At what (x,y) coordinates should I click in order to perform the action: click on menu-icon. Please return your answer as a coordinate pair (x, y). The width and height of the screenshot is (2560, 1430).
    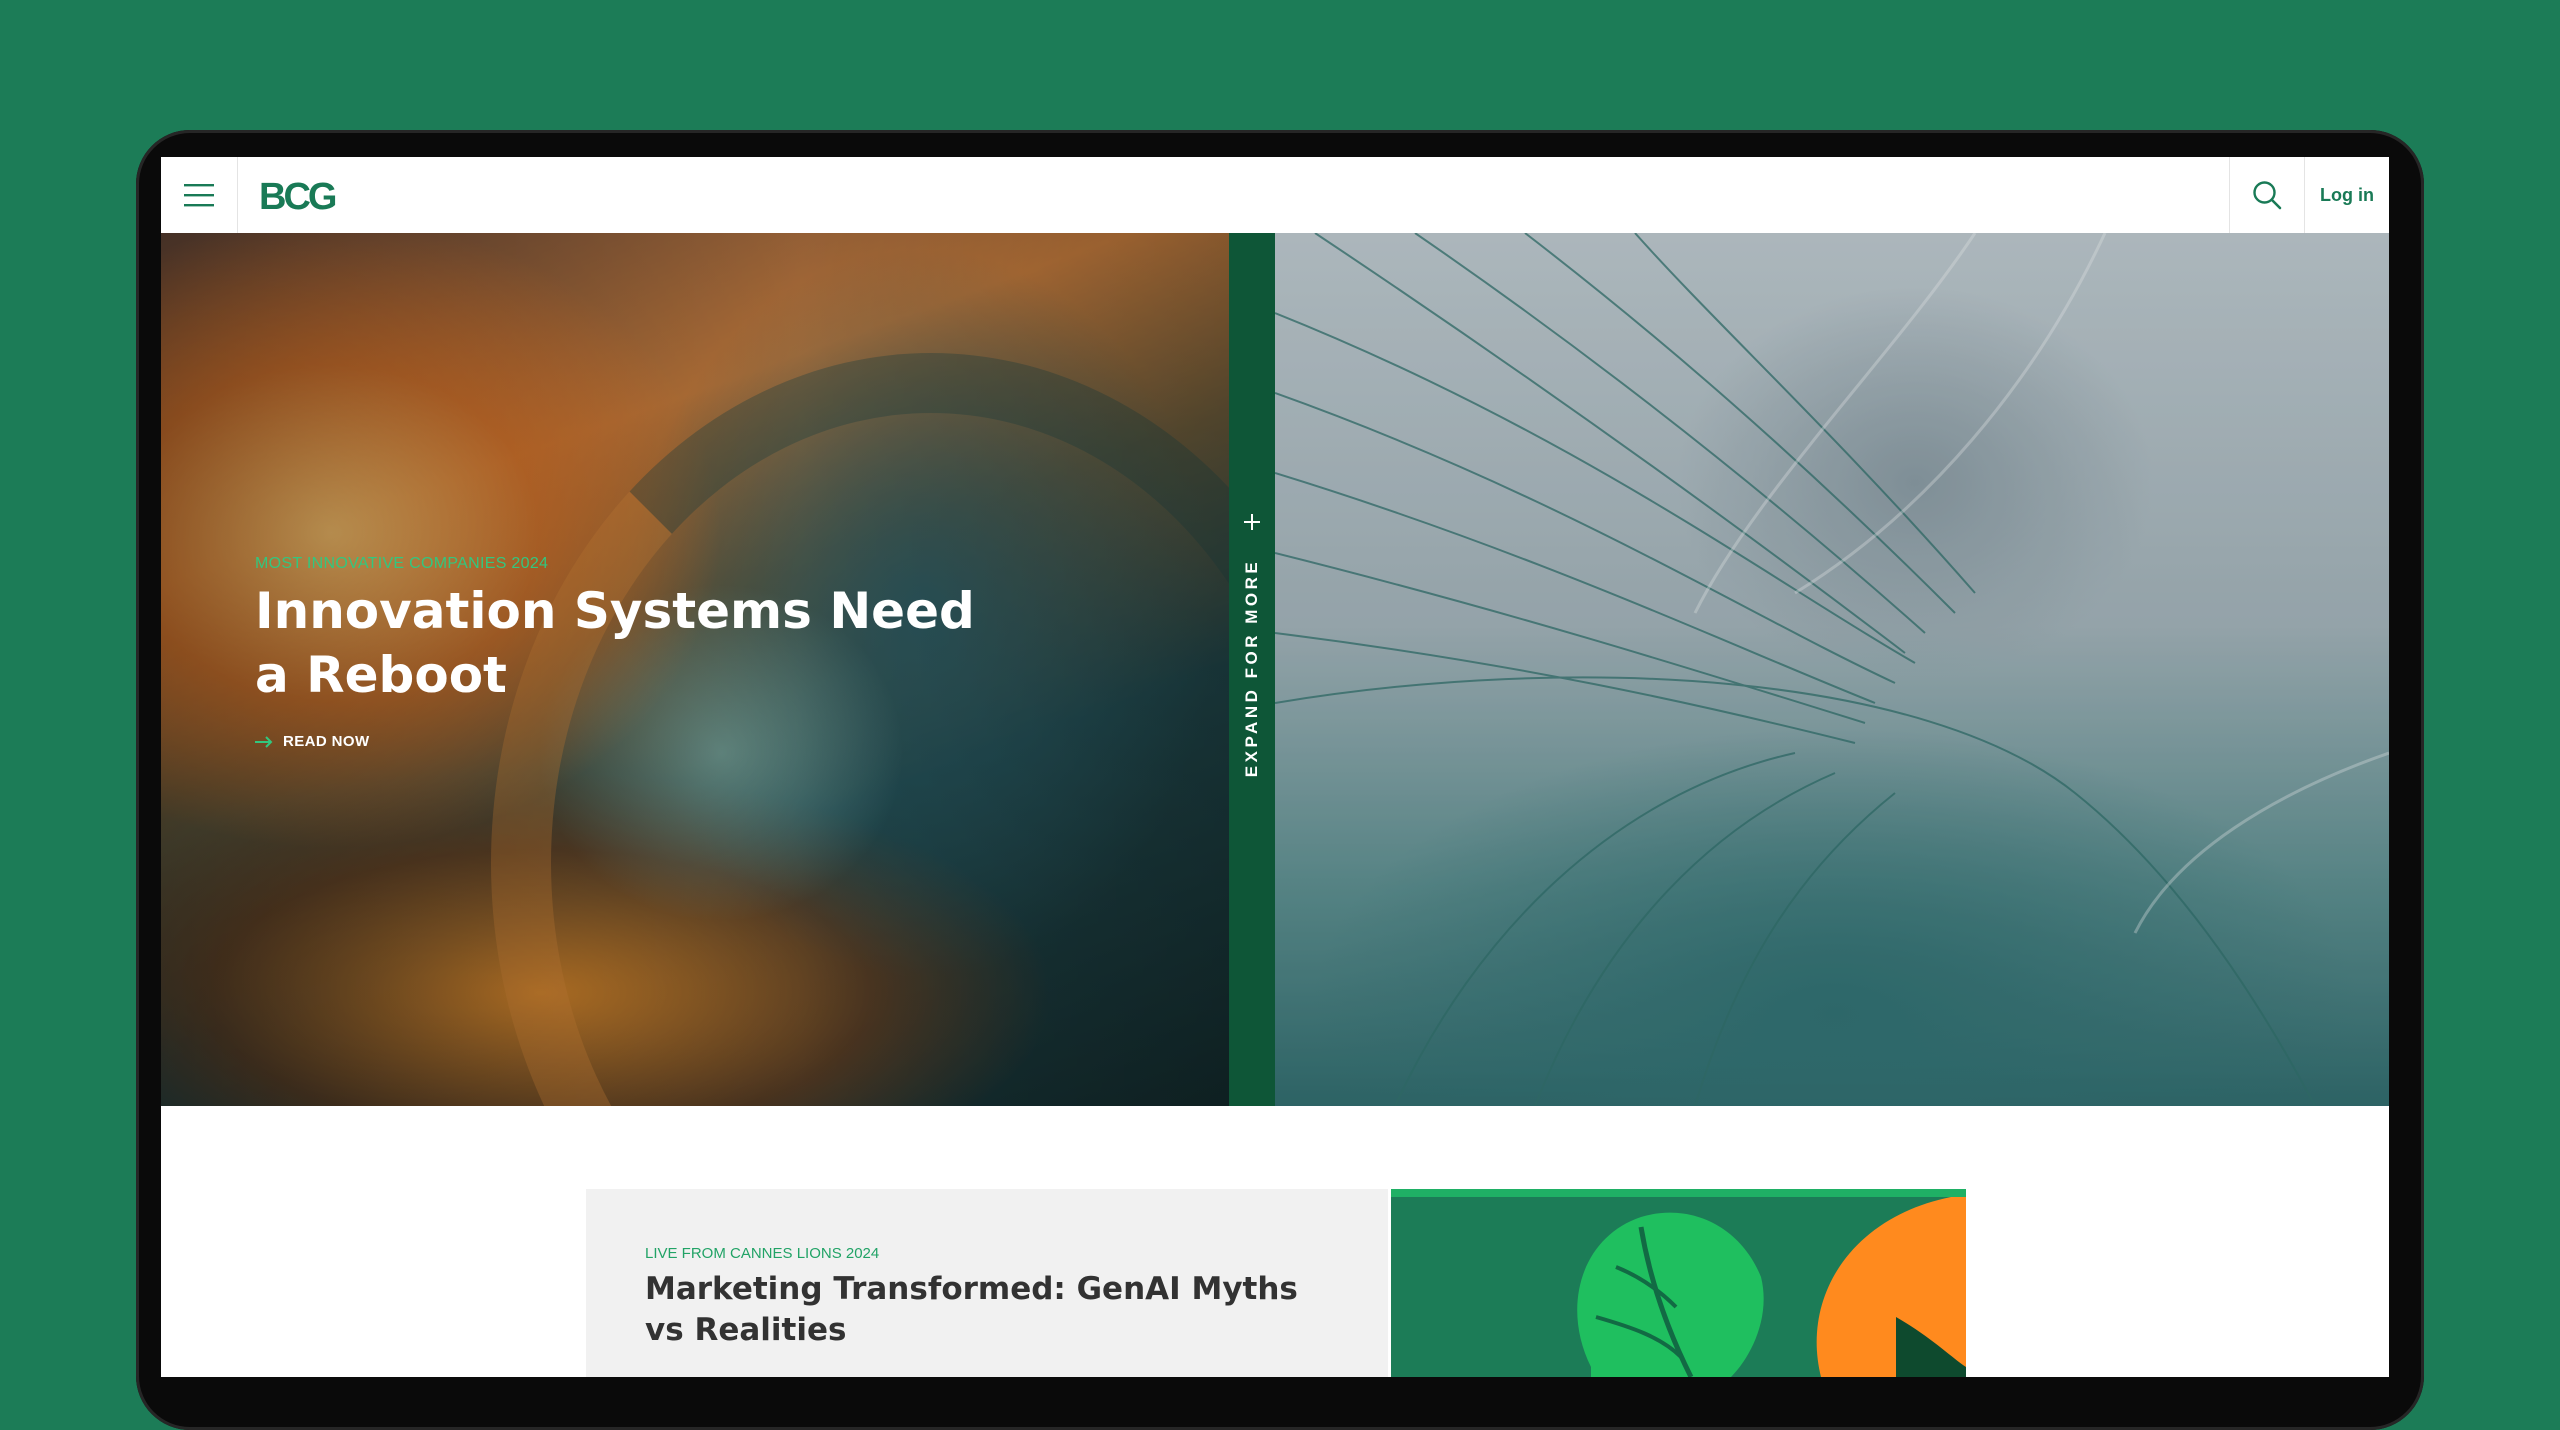
    Looking at the image, I should click on (199, 195).